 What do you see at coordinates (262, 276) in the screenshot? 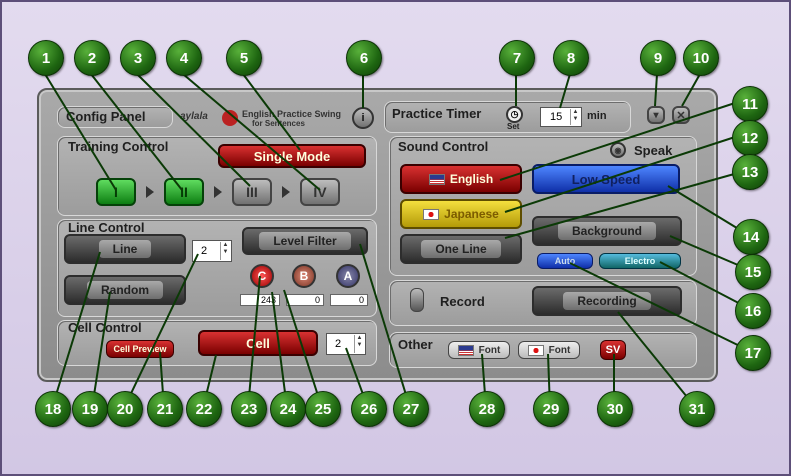
I see `level-c-toggle: C` at bounding box center [262, 276].